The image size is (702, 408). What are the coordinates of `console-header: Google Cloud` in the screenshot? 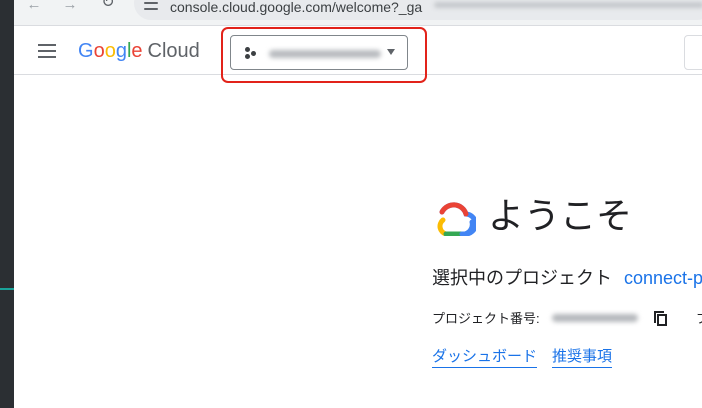 It's located at (358, 55).